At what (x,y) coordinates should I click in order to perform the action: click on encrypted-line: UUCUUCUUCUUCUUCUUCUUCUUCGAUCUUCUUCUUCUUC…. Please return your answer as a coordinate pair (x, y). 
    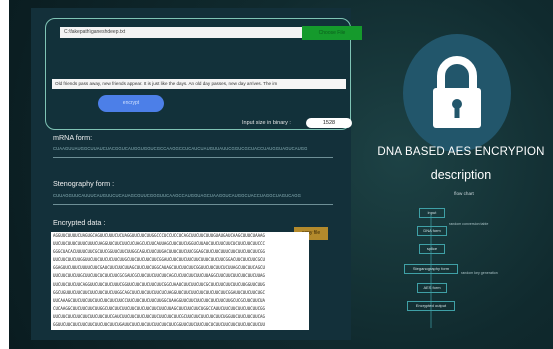
    Looking at the image, I should click on (159, 316).